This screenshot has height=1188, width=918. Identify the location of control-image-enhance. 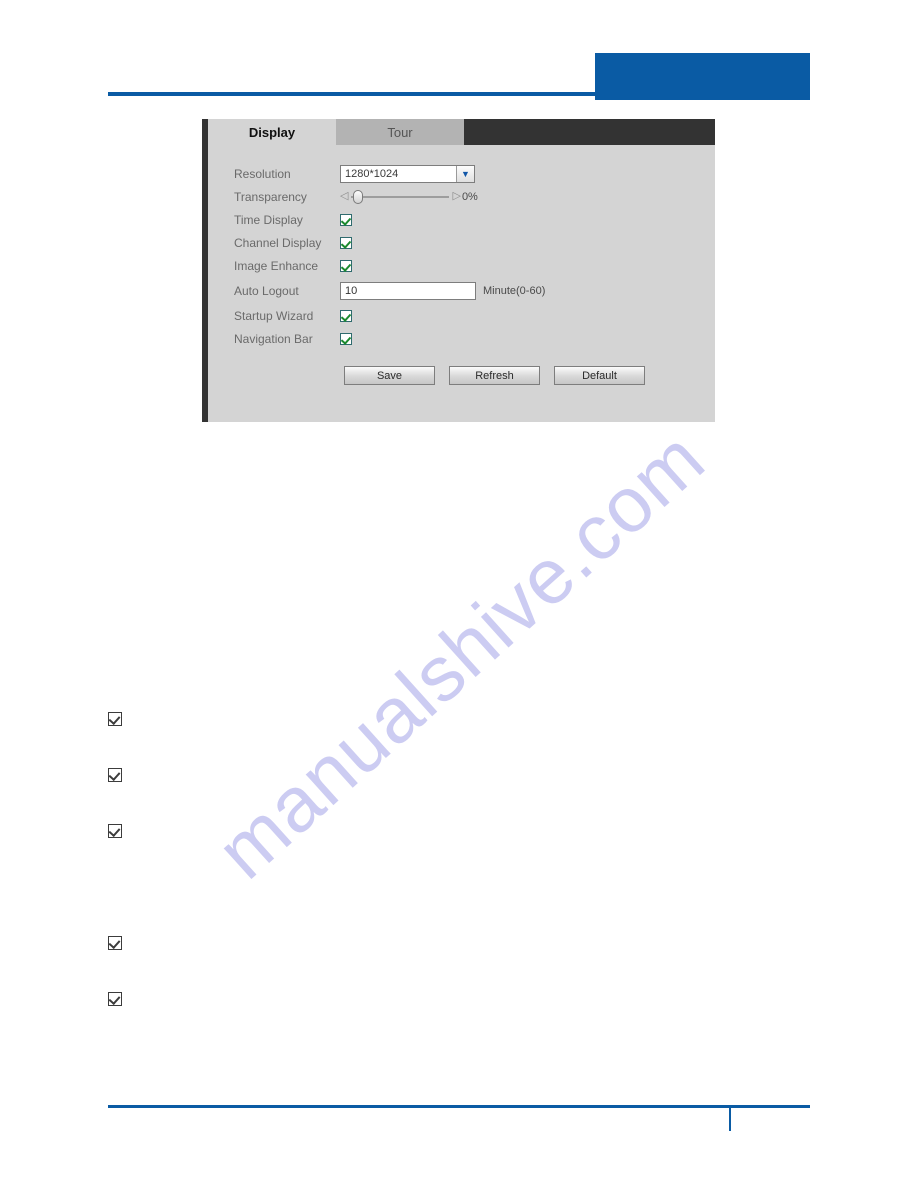
(346, 265).